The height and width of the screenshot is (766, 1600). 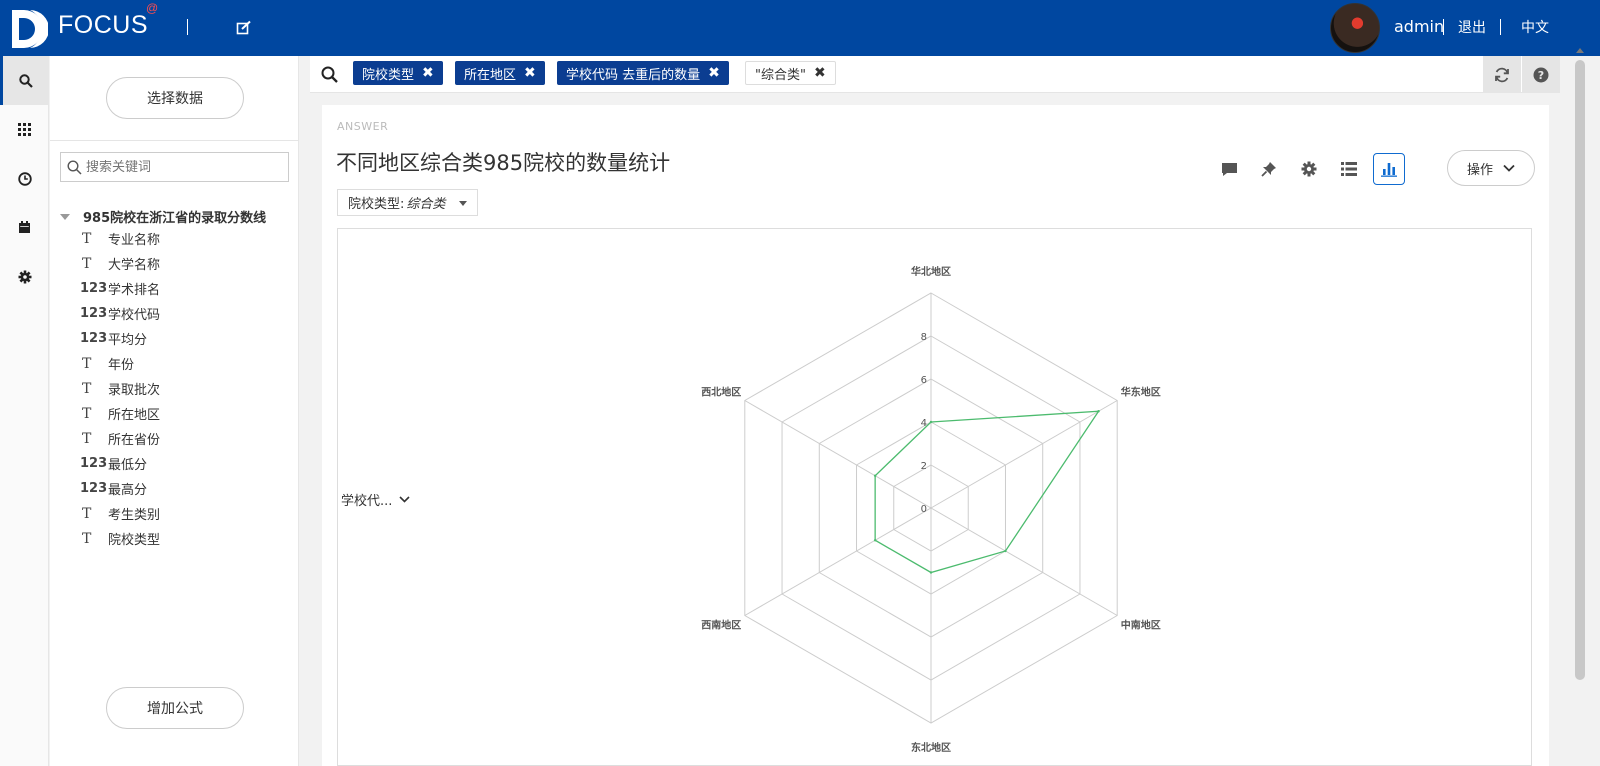 I want to click on refresh-button, so click(x=1502, y=74).